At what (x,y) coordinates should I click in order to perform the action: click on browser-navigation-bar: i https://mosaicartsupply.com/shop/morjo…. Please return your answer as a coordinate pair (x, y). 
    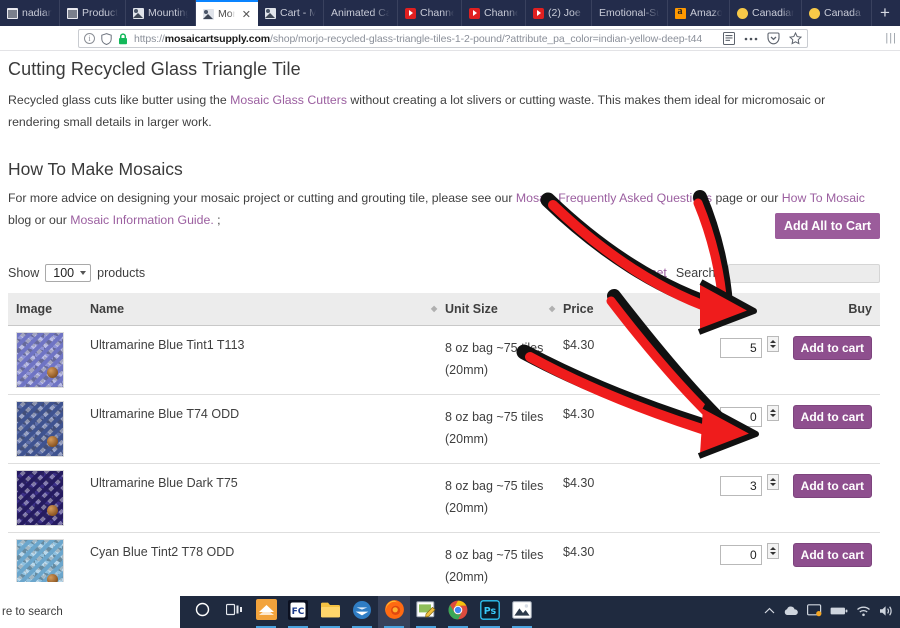
    Looking at the image, I should click on (450, 38).